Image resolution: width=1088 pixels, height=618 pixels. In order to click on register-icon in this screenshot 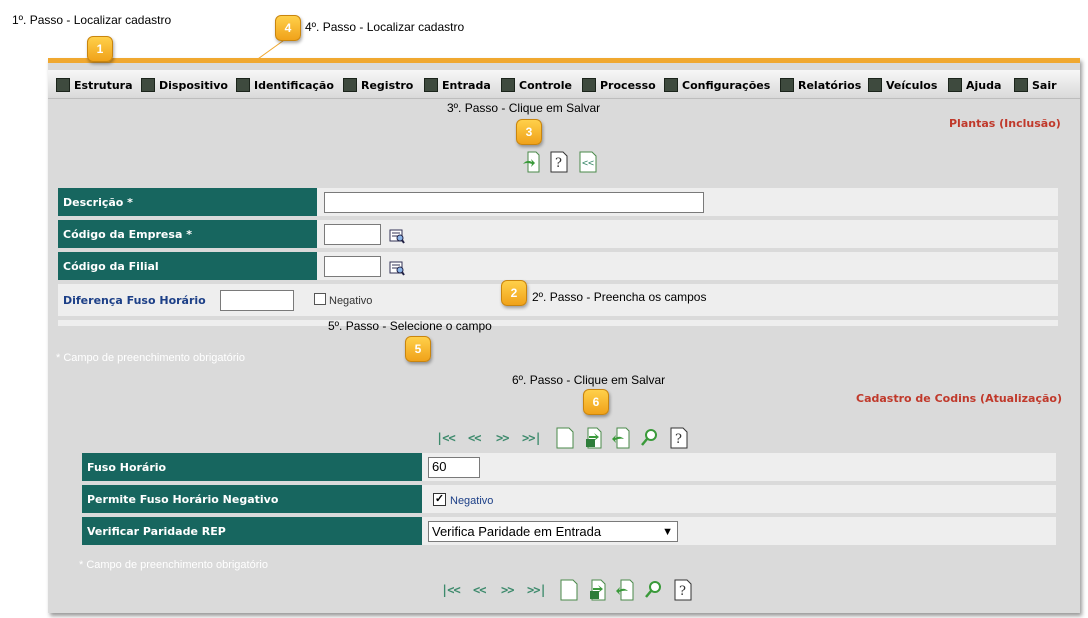, I will do `click(350, 85)`.